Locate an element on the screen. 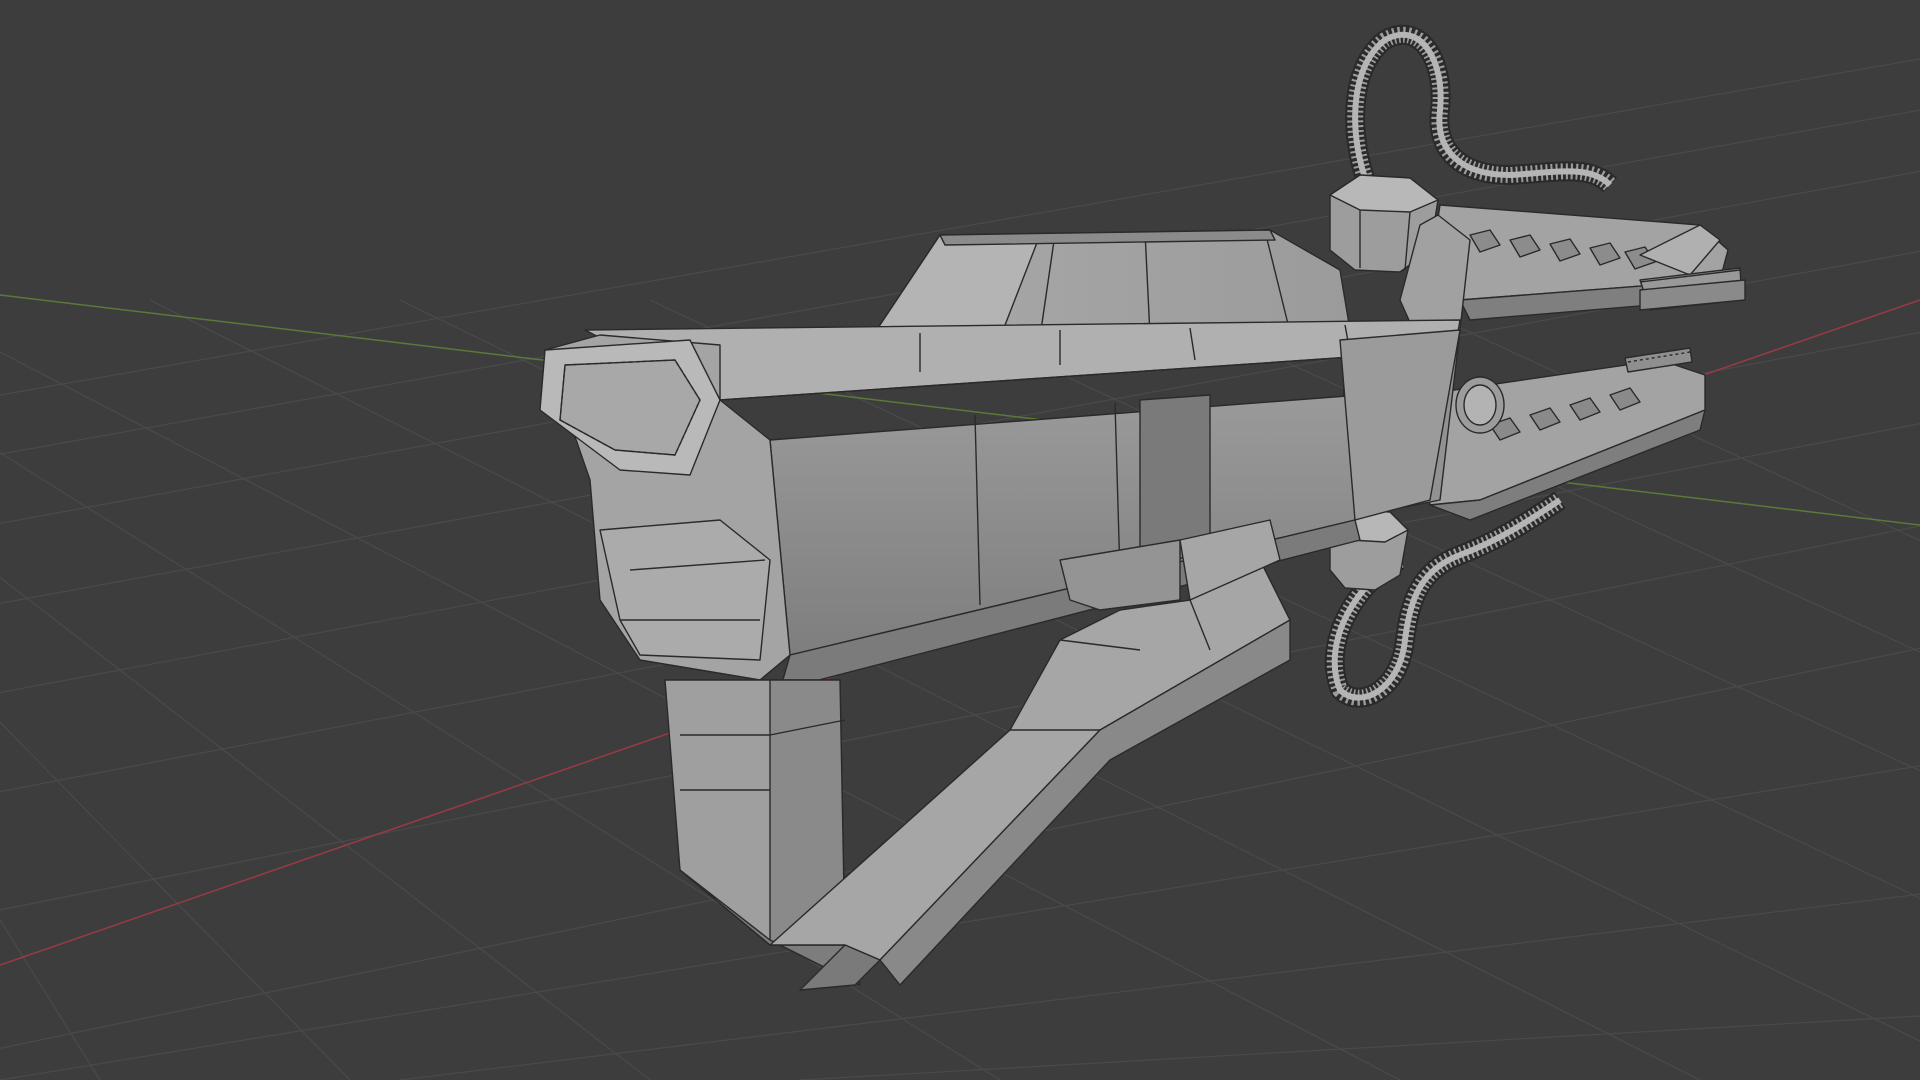  upper-barrel is located at coordinates (1587, 262).